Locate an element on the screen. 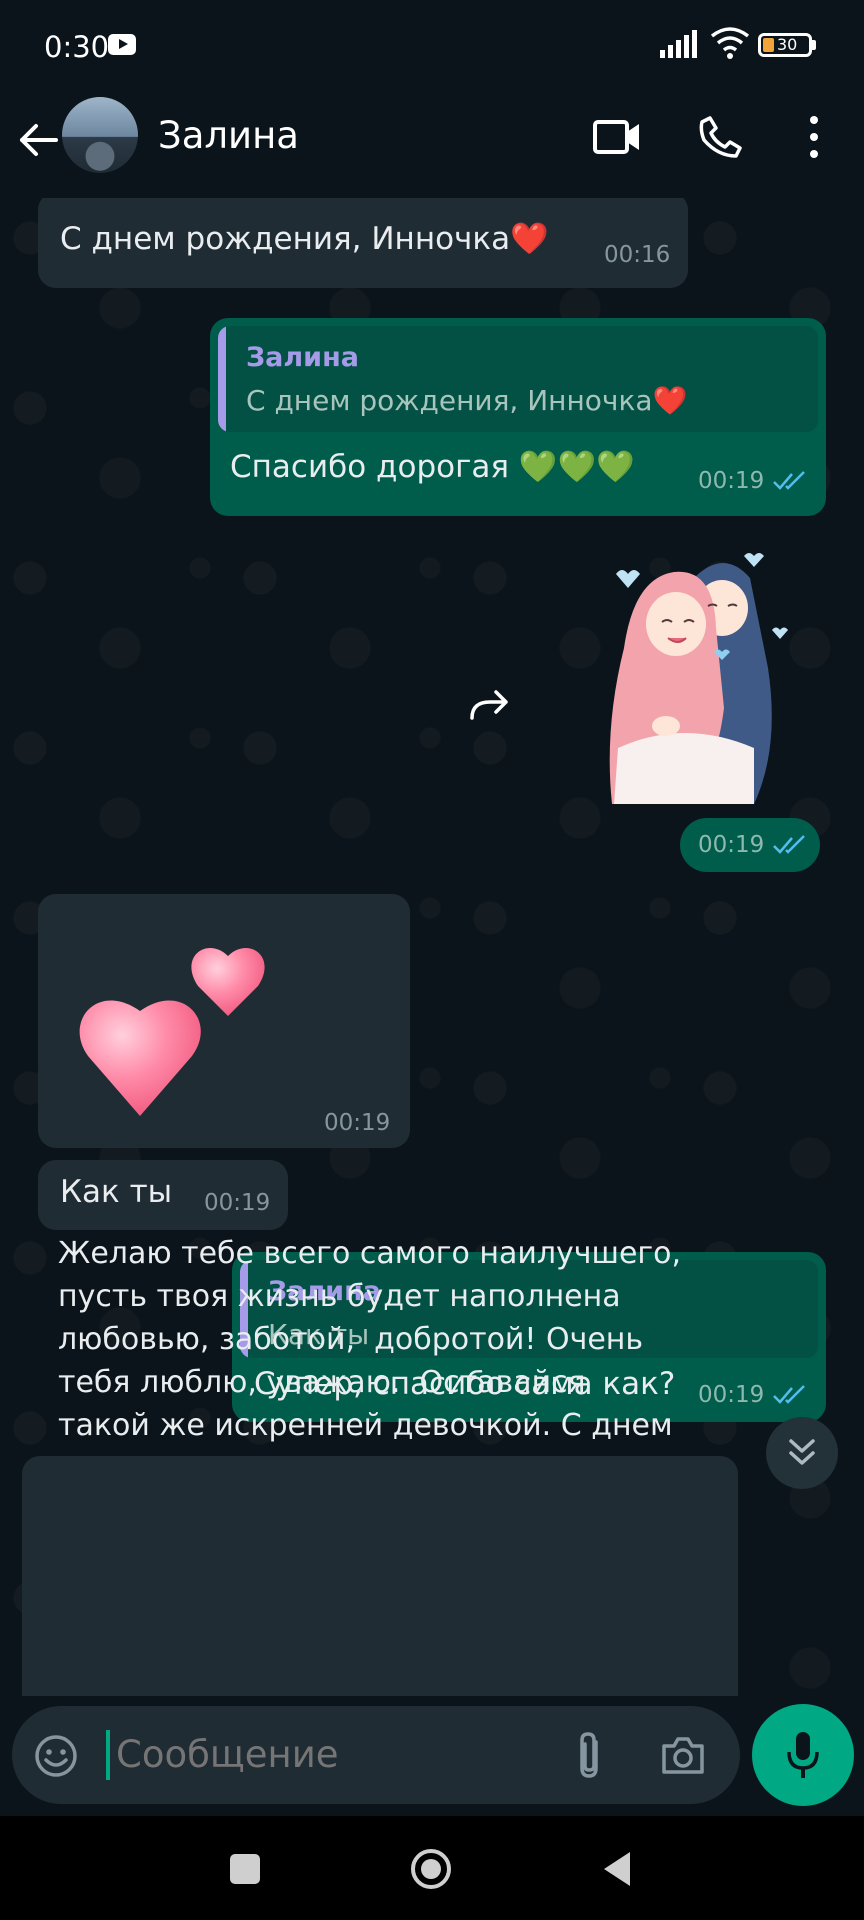 Image resolution: width=864 pixels, height=1920 pixels. message-incoming: С днем рождения, Инночка❤️ 00:16 is located at coordinates (363, 243).